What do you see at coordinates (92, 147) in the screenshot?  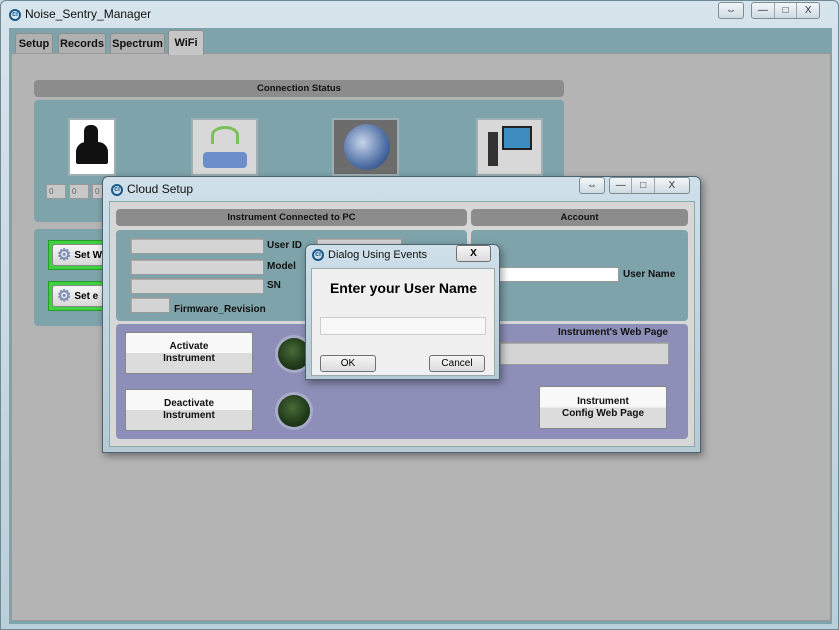 I see `instrument-image` at bounding box center [92, 147].